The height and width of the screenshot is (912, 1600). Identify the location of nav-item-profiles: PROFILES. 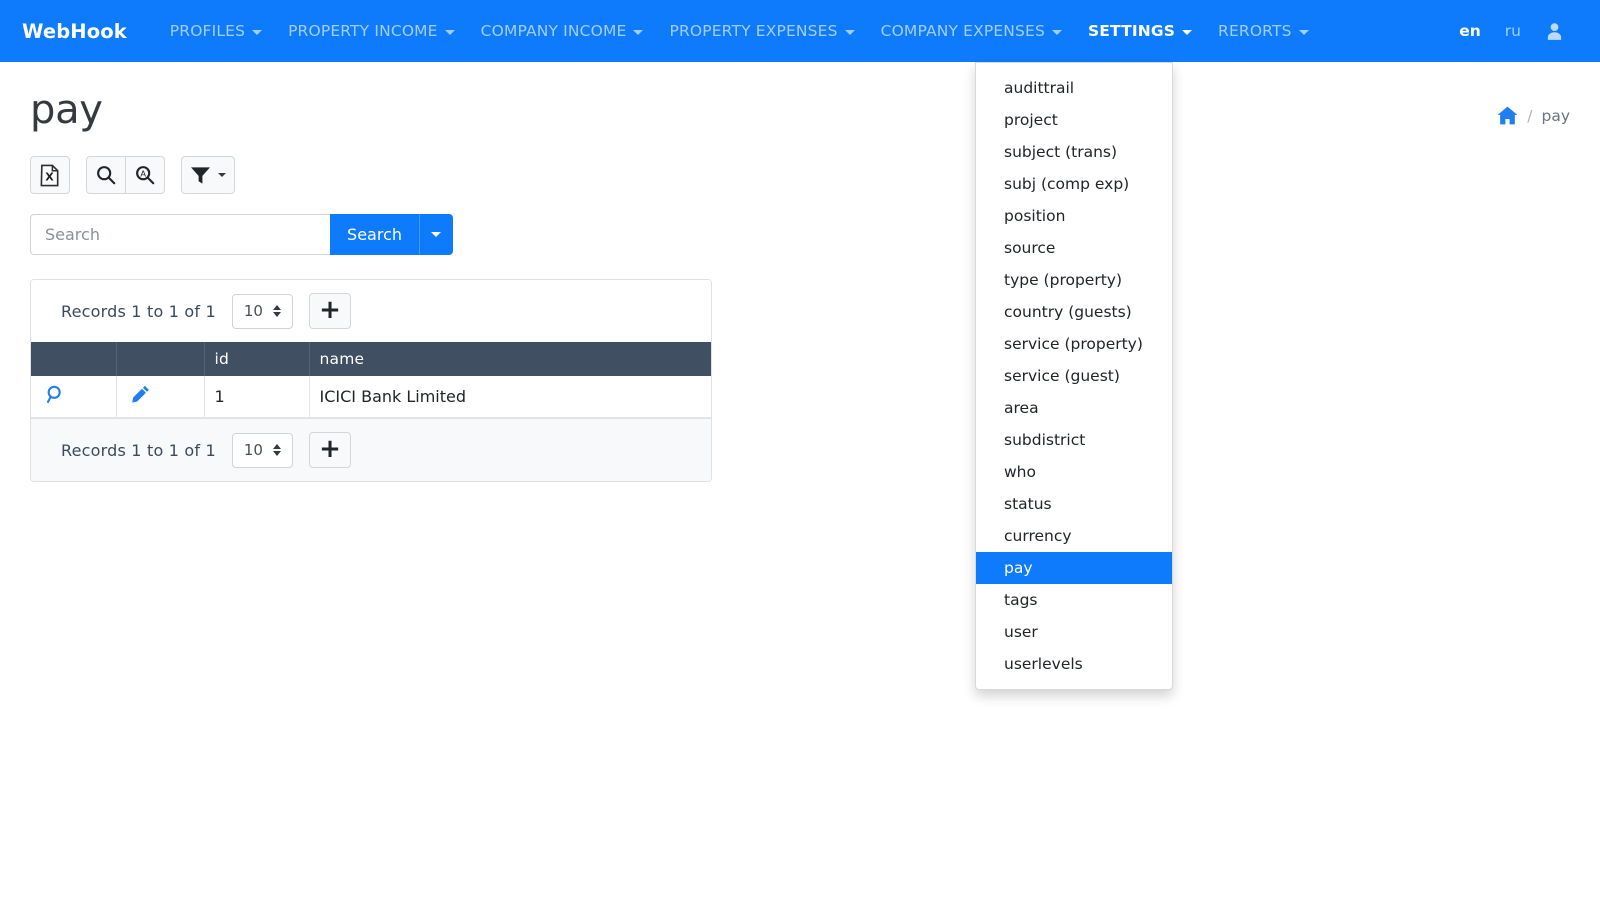
(216, 31).